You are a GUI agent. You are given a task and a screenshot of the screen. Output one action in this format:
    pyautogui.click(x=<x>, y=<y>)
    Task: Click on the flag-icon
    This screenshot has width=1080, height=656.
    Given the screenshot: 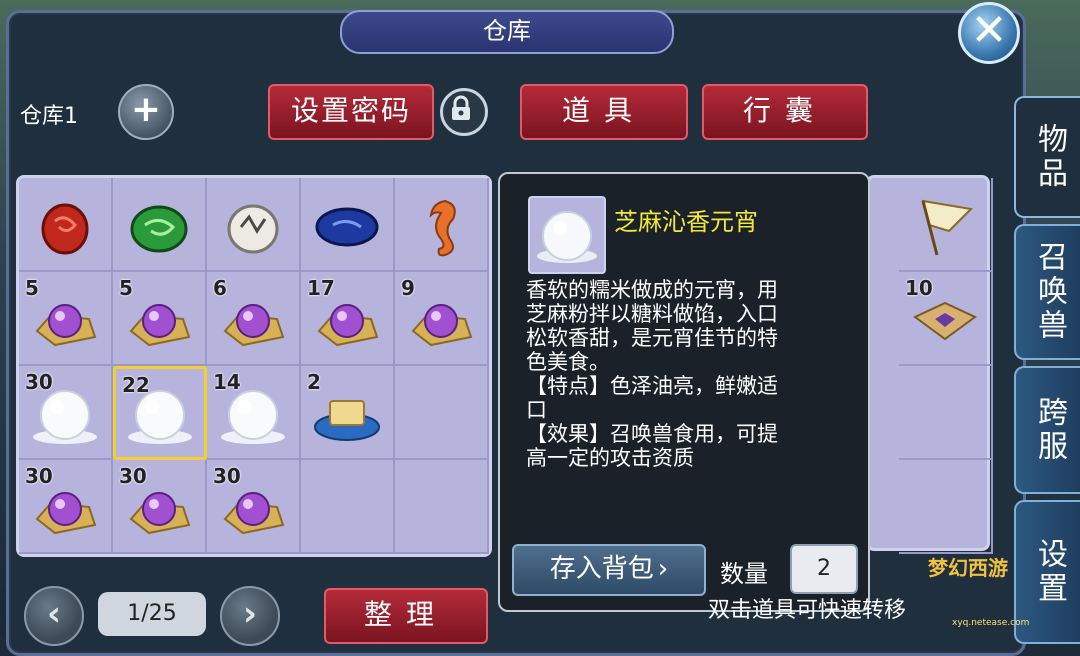 What is the action you would take?
    pyautogui.click(x=945, y=229)
    